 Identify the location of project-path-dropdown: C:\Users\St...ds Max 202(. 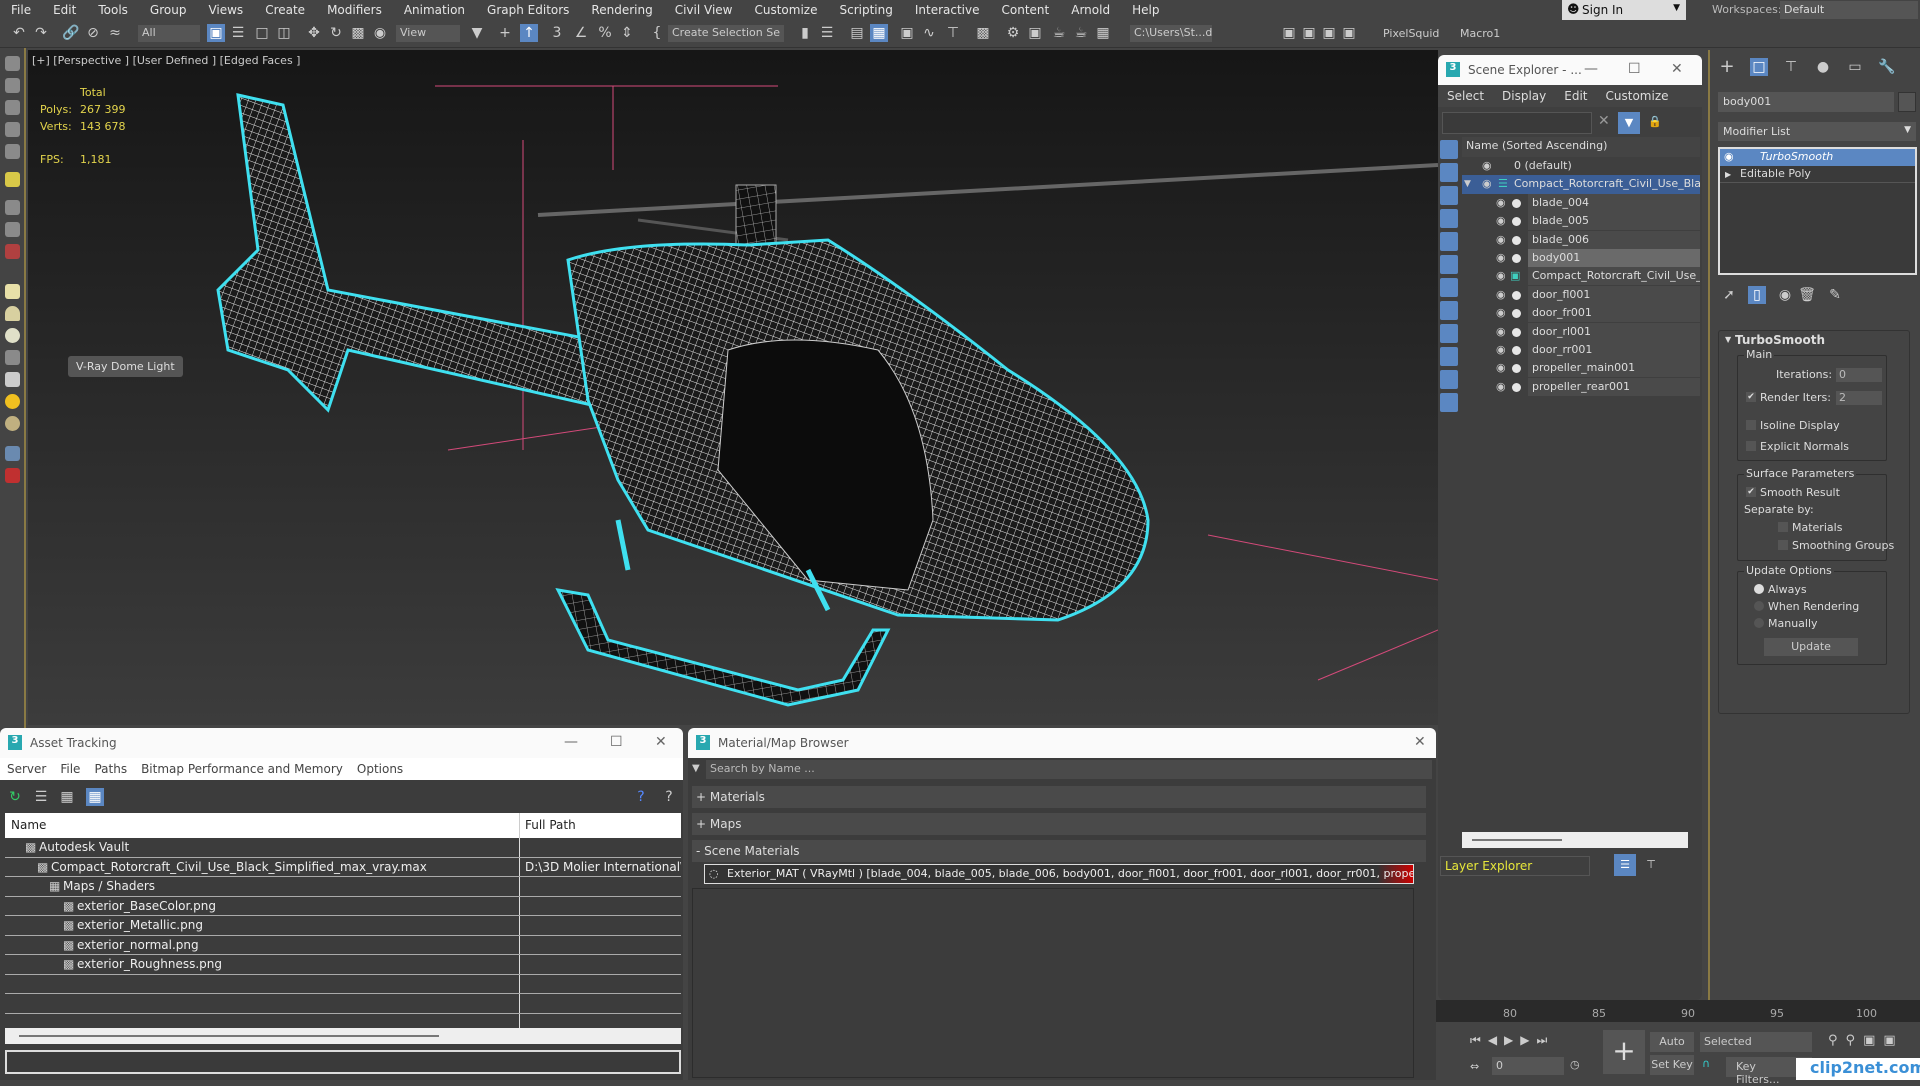
(1171, 33).